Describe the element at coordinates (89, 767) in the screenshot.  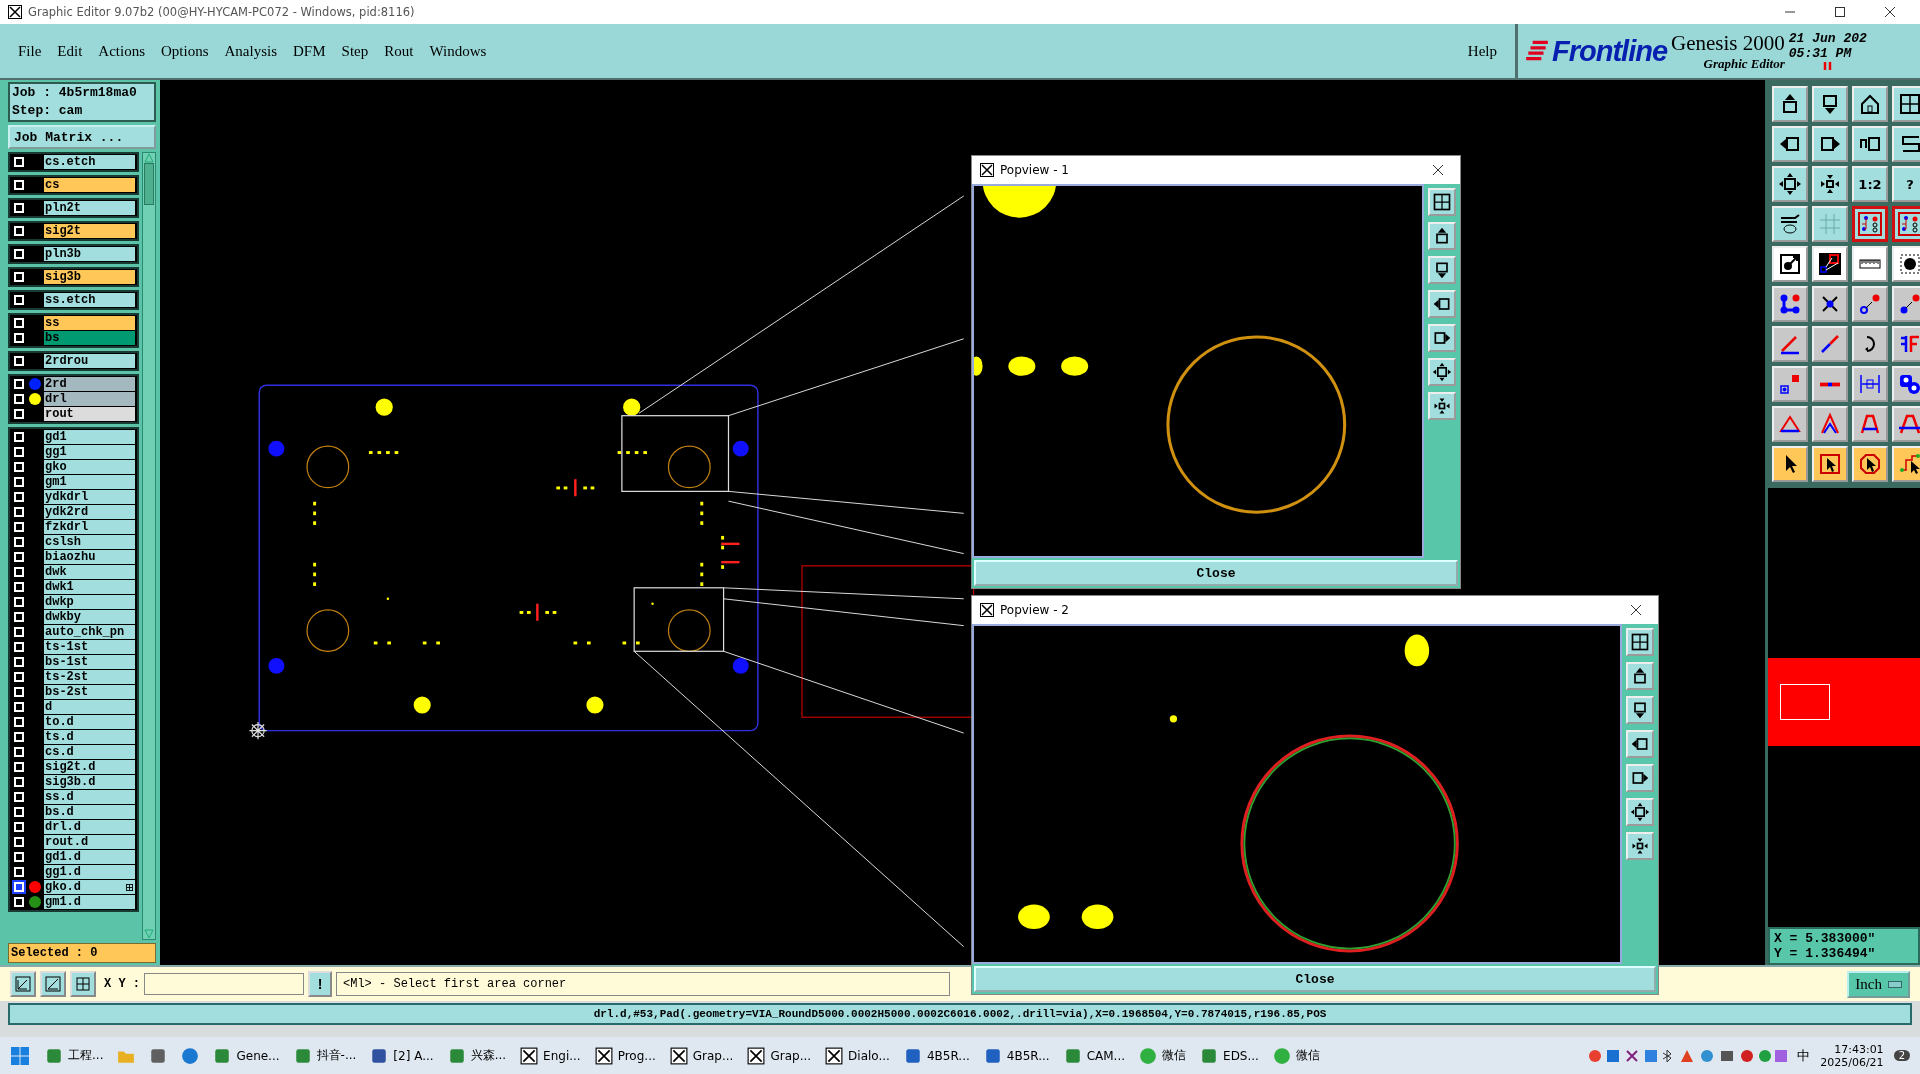
I see `layer-name: sig2t.d` at that location.